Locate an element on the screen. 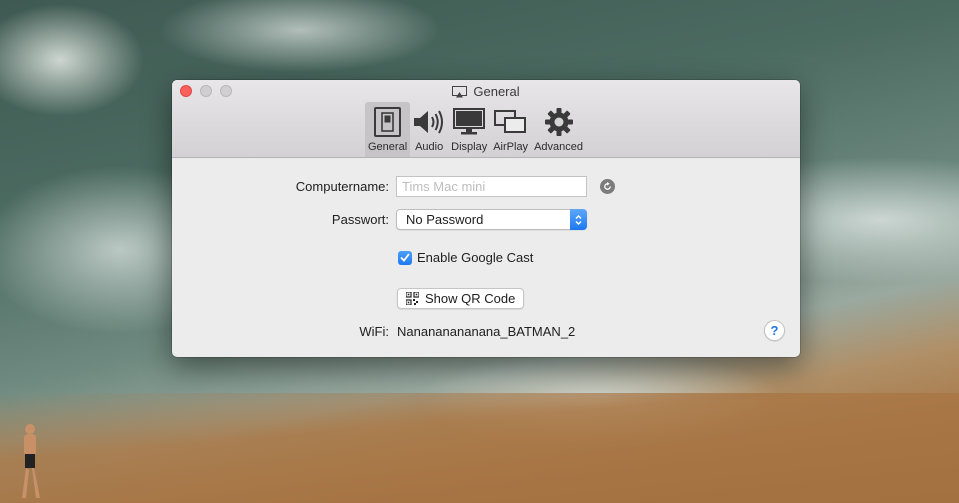  qr-code-icon is located at coordinates (412, 298).